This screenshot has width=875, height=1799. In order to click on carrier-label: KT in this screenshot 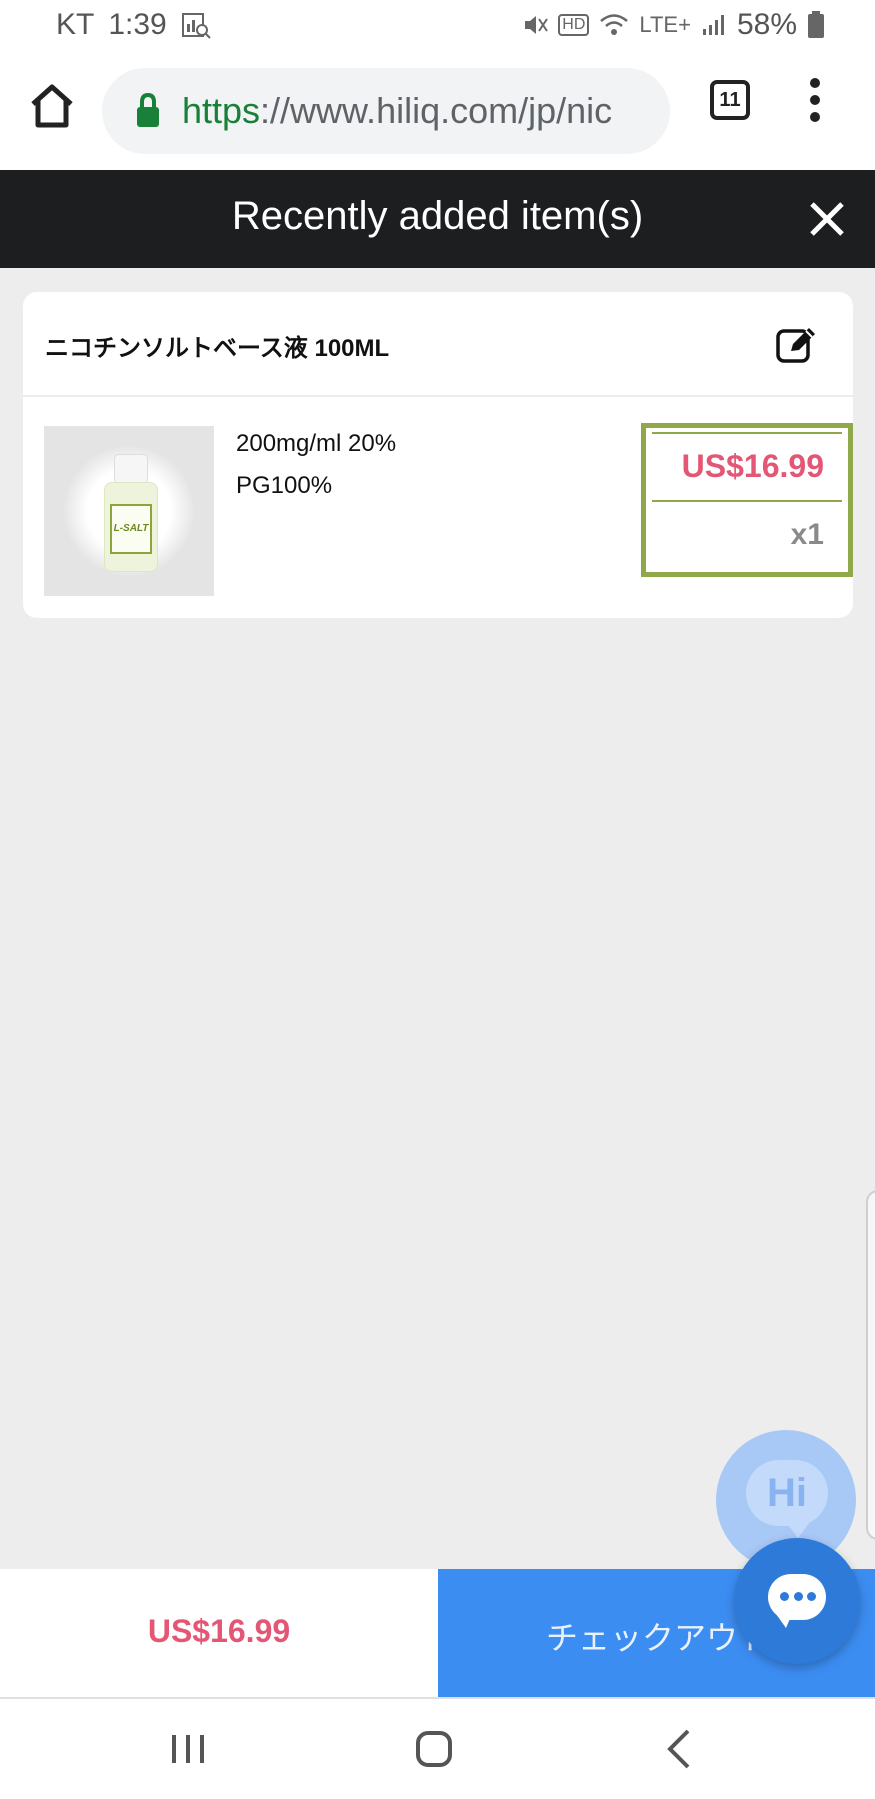, I will do `click(75, 24)`.